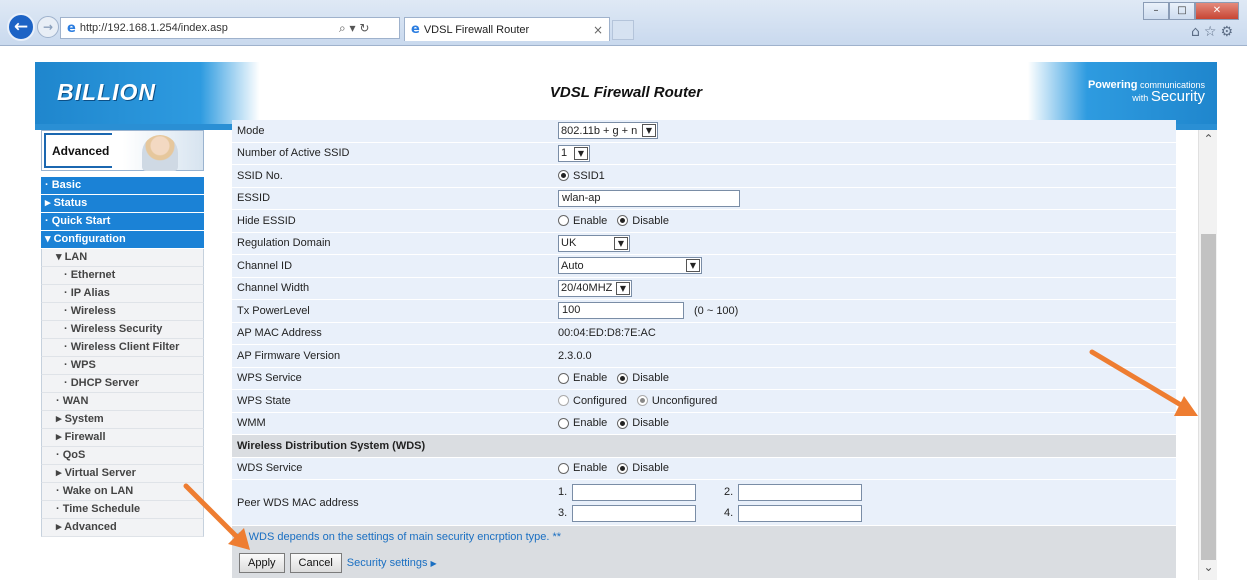 Image resolution: width=1247 pixels, height=586 pixels. I want to click on maximize-button: □, so click(1182, 11).